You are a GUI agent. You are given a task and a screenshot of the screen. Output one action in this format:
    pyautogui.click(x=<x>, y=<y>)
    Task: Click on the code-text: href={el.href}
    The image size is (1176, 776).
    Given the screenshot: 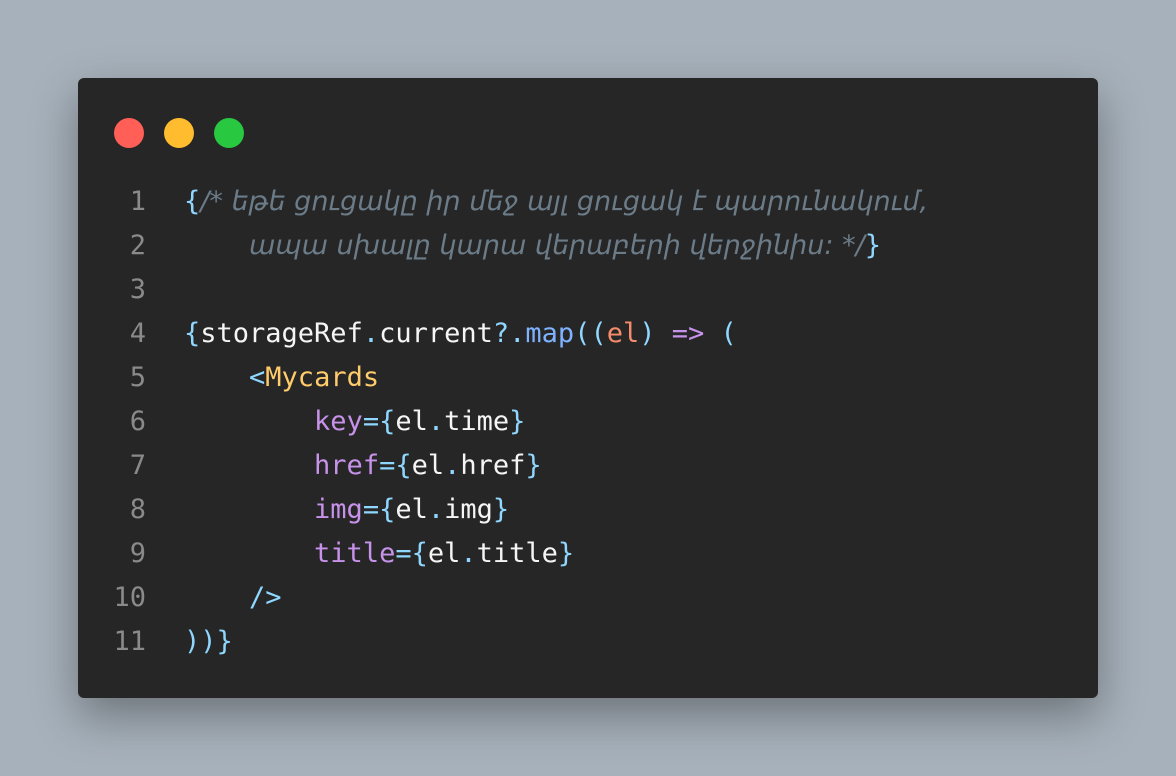 What is the action you would take?
    pyautogui.click(x=363, y=466)
    